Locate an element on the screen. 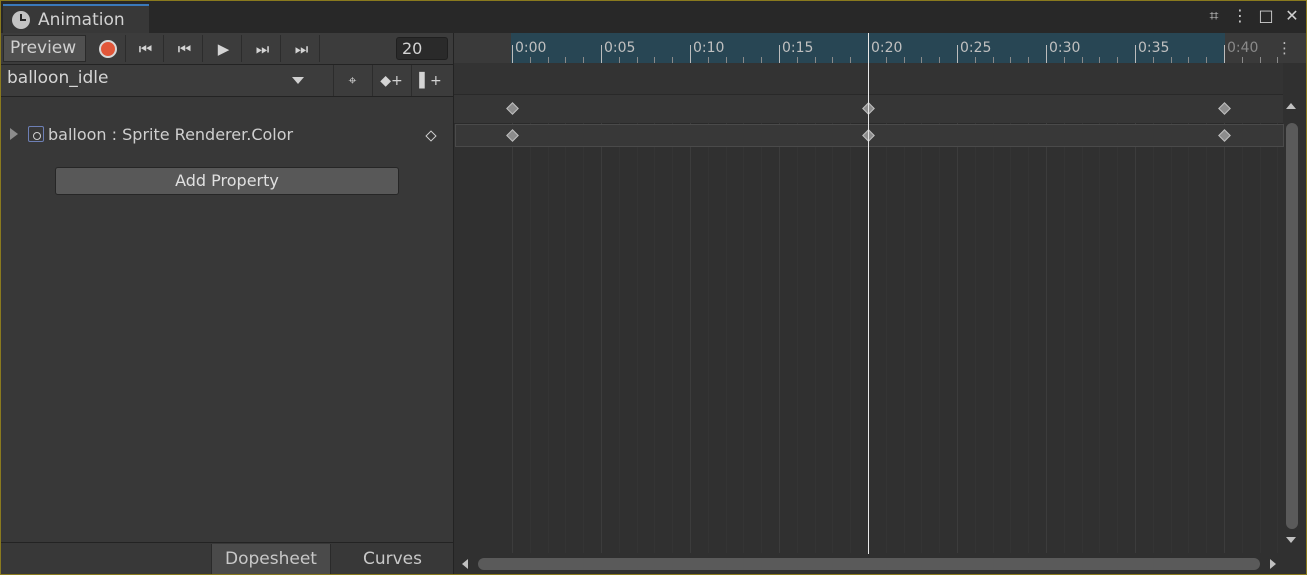 Image resolution: width=1307 pixels, height=575 pixels. vertical-scroll-thumb is located at coordinates (1292, 326).